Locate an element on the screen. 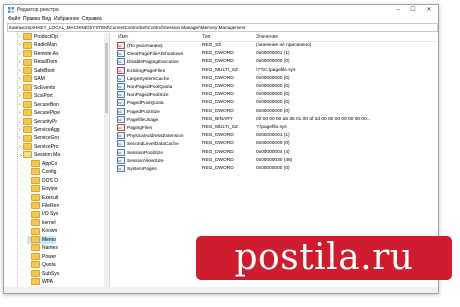 This screenshot has width=460, height=307. tree-item: › SecurePipe is located at coordinates (39, 113).